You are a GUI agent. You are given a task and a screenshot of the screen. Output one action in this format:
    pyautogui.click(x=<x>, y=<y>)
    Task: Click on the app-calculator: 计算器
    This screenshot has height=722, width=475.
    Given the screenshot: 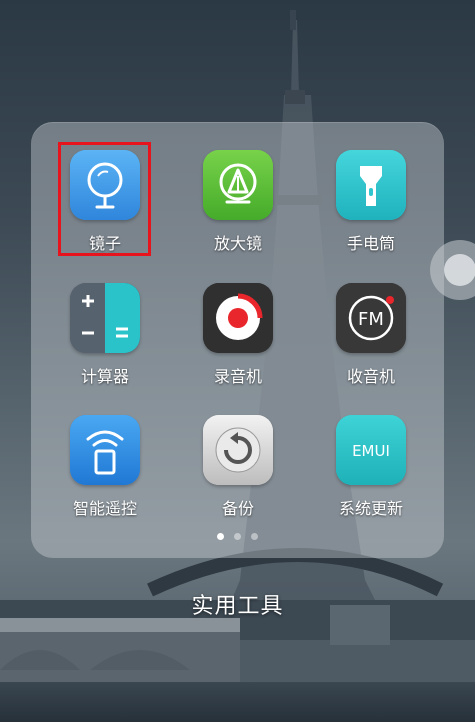 What is the action you would take?
    pyautogui.click(x=105, y=348)
    